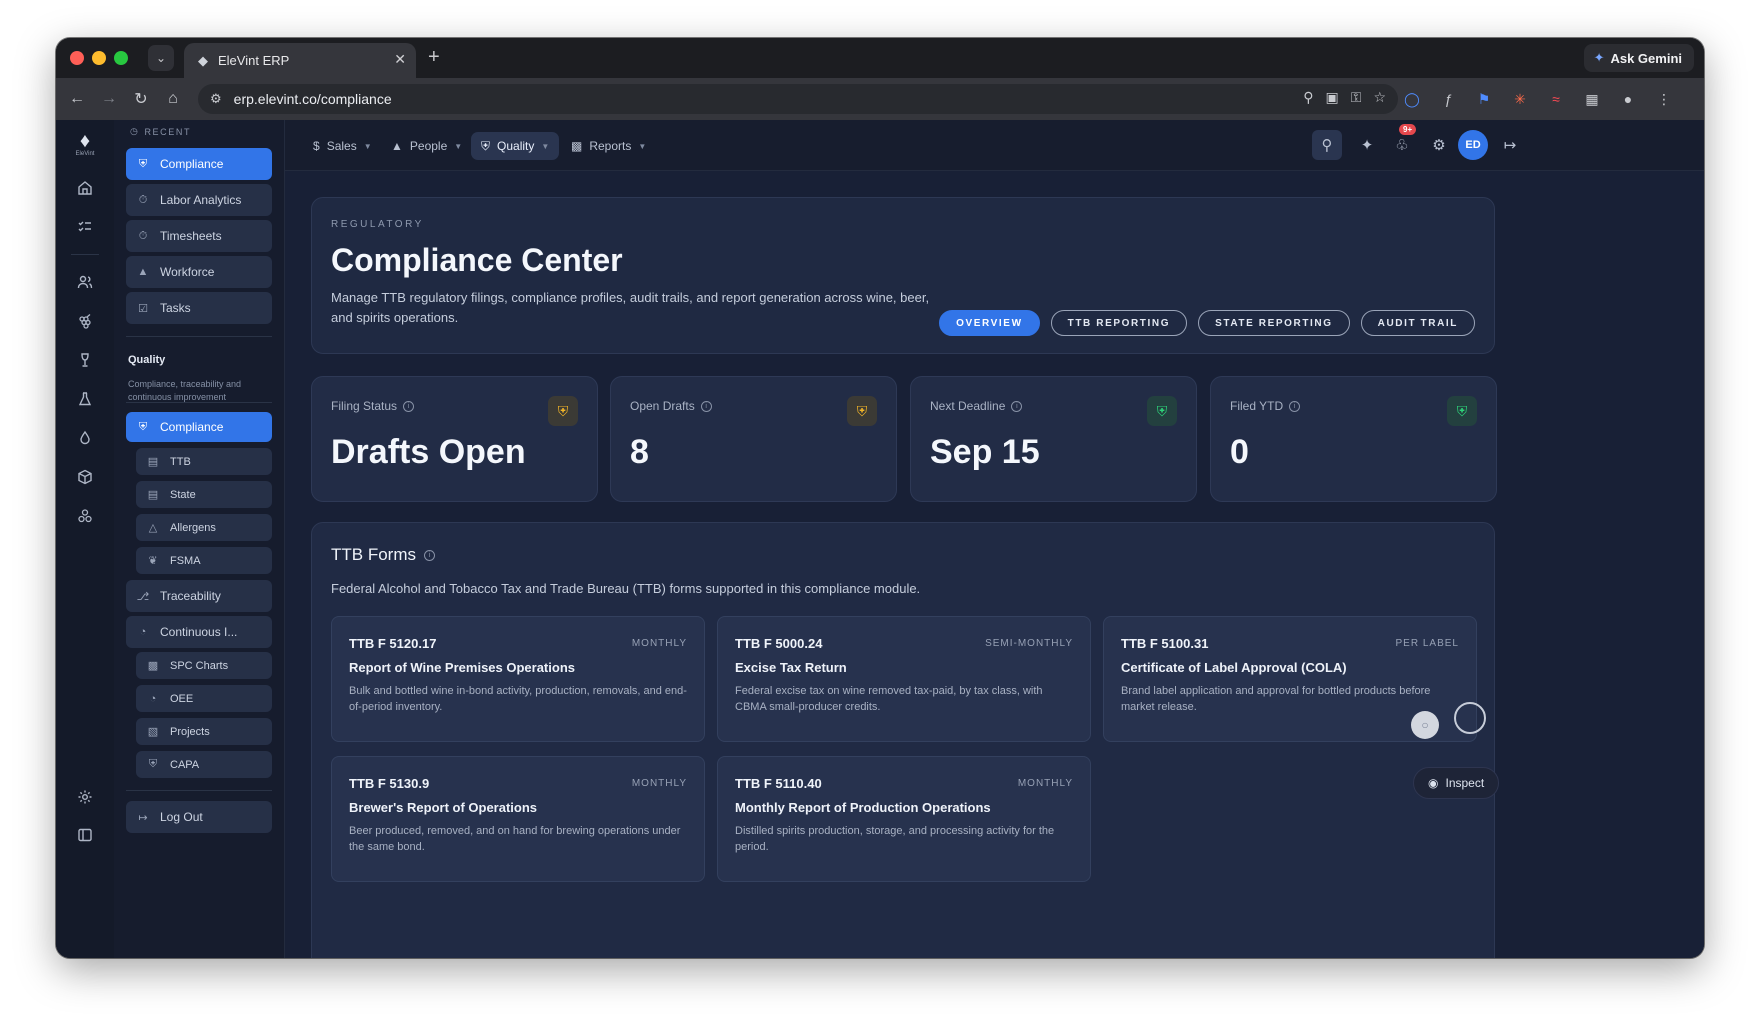  I want to click on avatar: ED, so click(1473, 145).